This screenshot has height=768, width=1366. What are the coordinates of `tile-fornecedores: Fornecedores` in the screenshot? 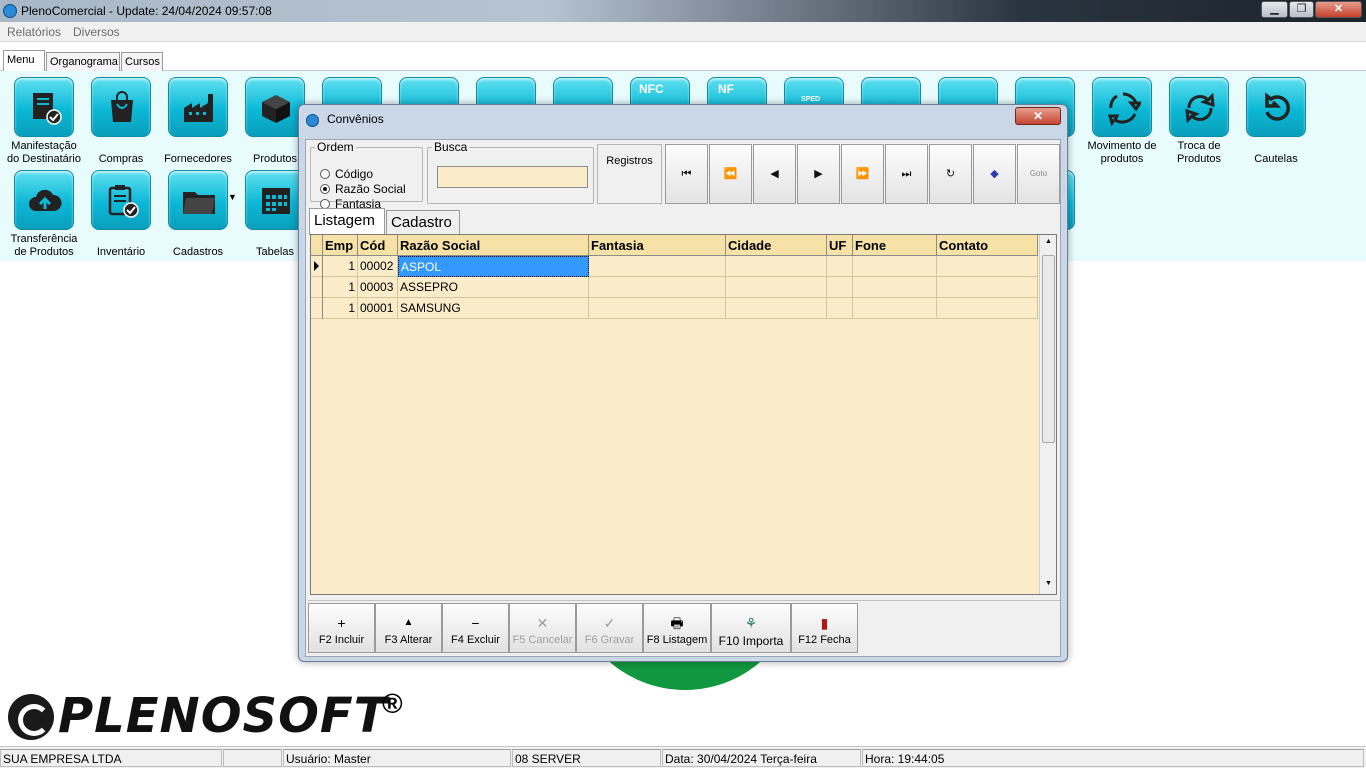 It's located at (198, 118).